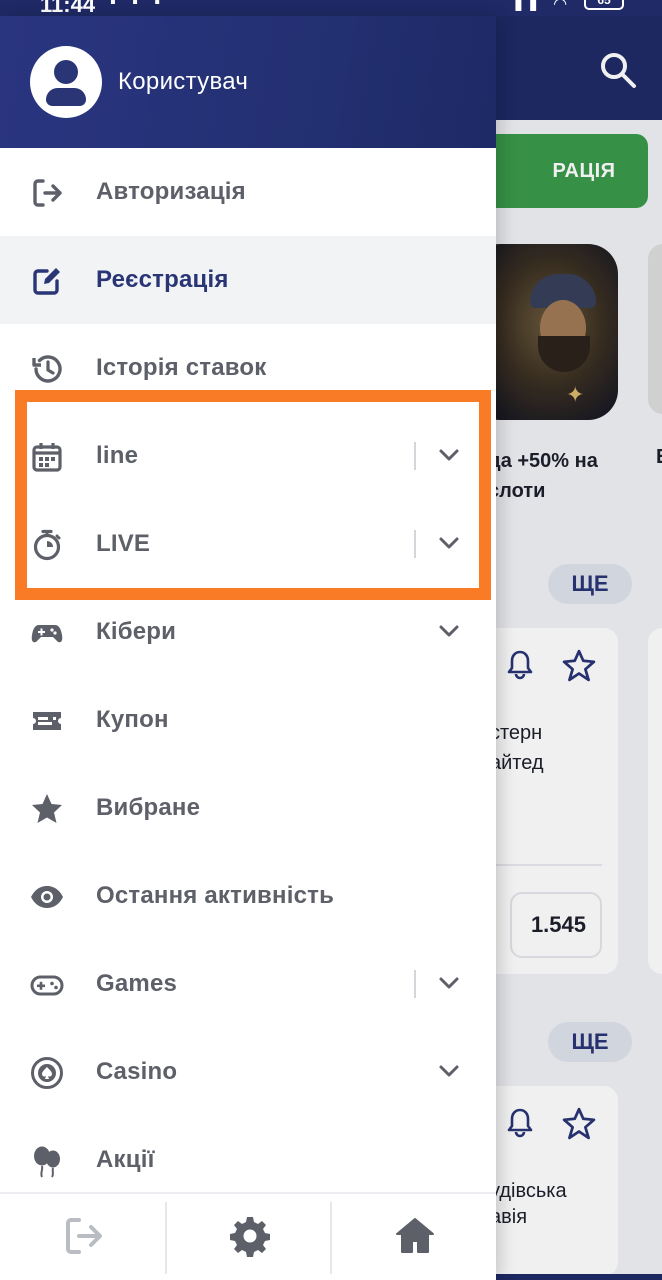  Describe the element at coordinates (66, 82) in the screenshot. I see `avatar` at that location.